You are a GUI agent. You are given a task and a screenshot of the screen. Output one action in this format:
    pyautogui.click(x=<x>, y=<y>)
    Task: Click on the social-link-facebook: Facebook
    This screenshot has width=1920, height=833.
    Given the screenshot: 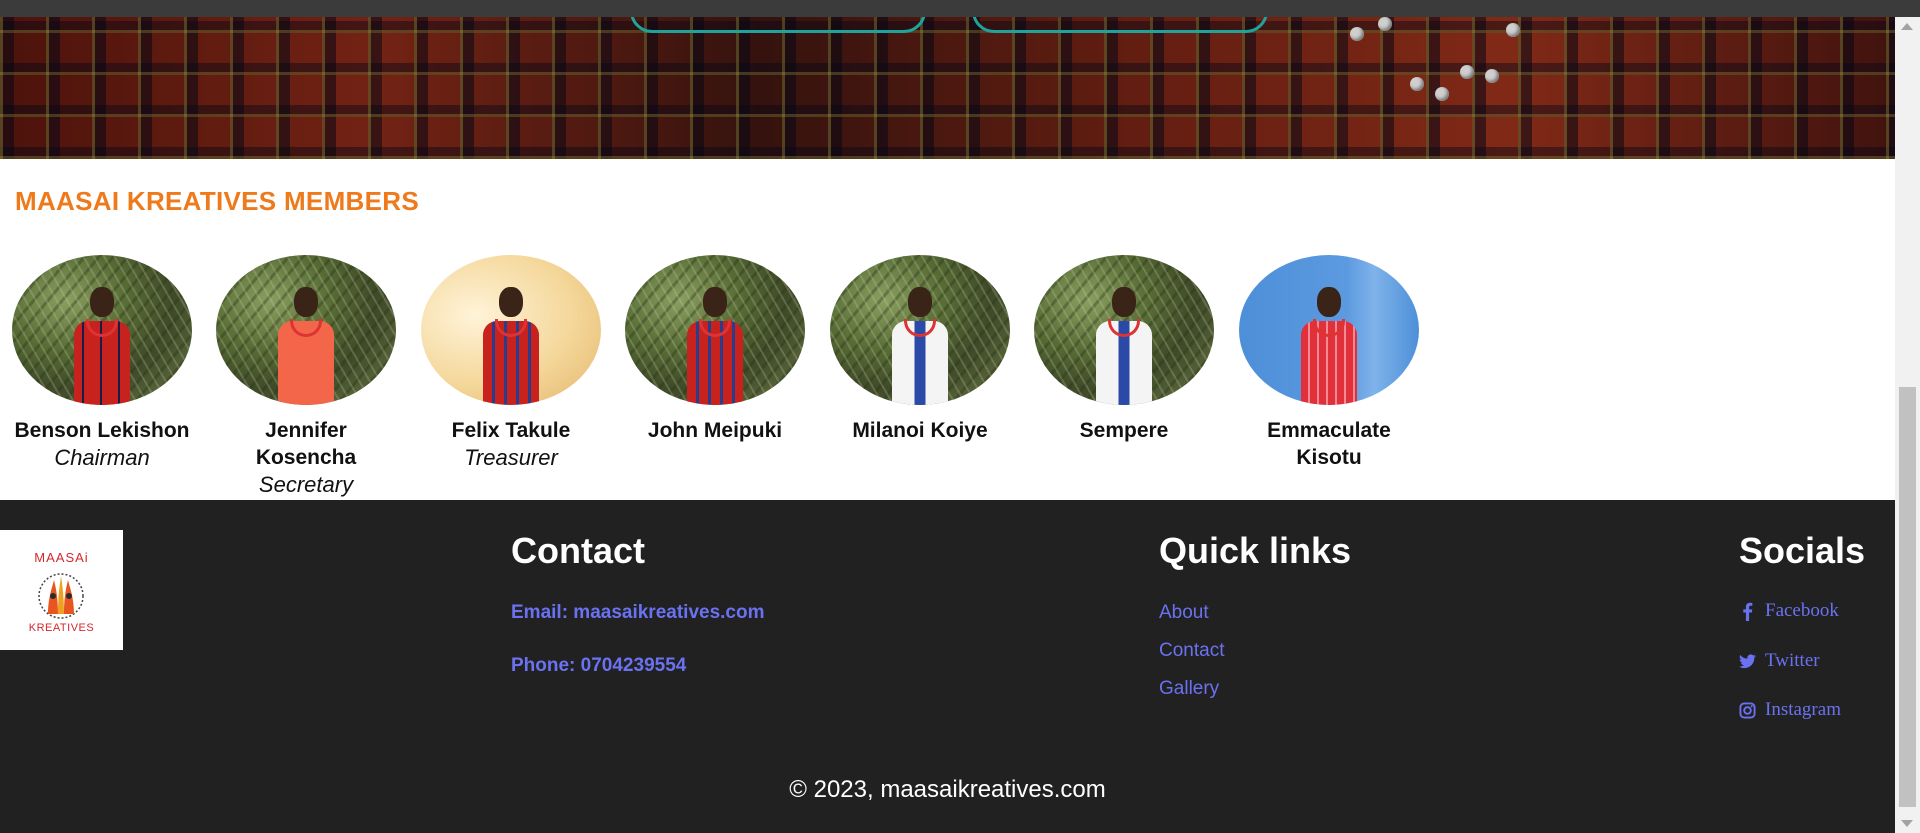 What is the action you would take?
    pyautogui.click(x=1789, y=611)
    